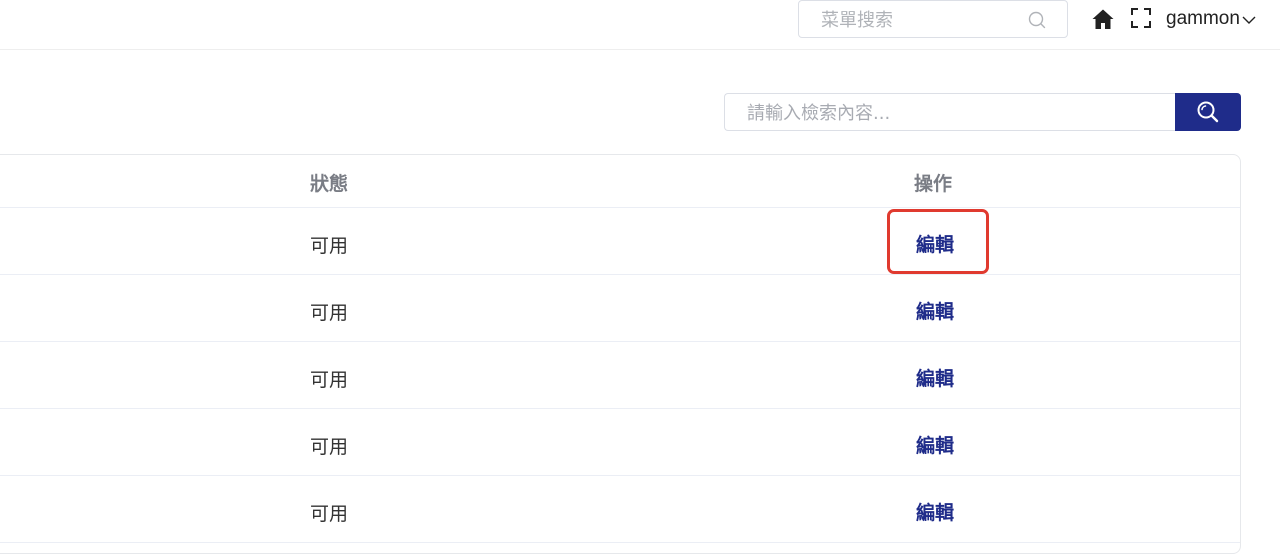 This screenshot has height=554, width=1280. I want to click on fullscreen-icon, so click(1141, 18).